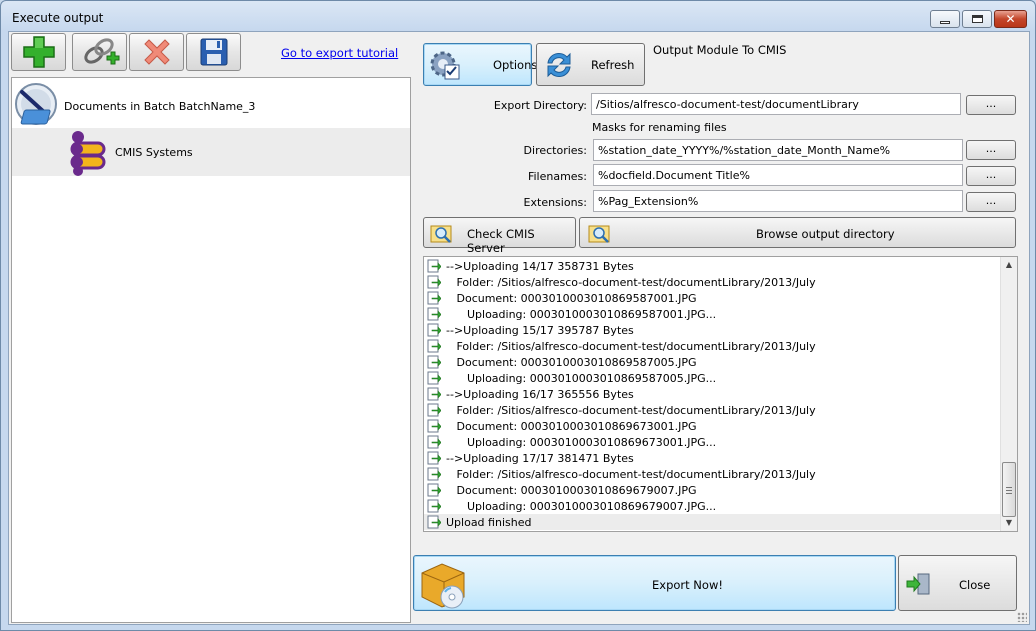 The width and height of the screenshot is (1036, 631). What do you see at coordinates (540, 458) in the screenshot?
I see `log-row-text: -->Uploading 17/17 381471 Bytes` at bounding box center [540, 458].